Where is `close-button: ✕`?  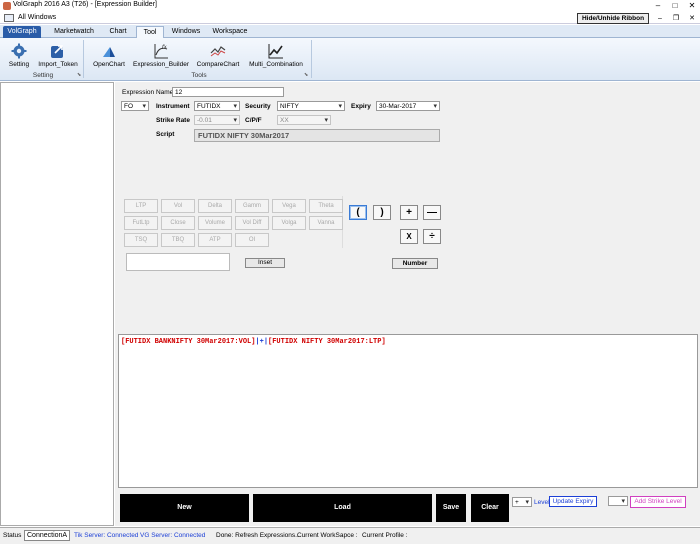
close-button: ✕ is located at coordinates (692, 5).